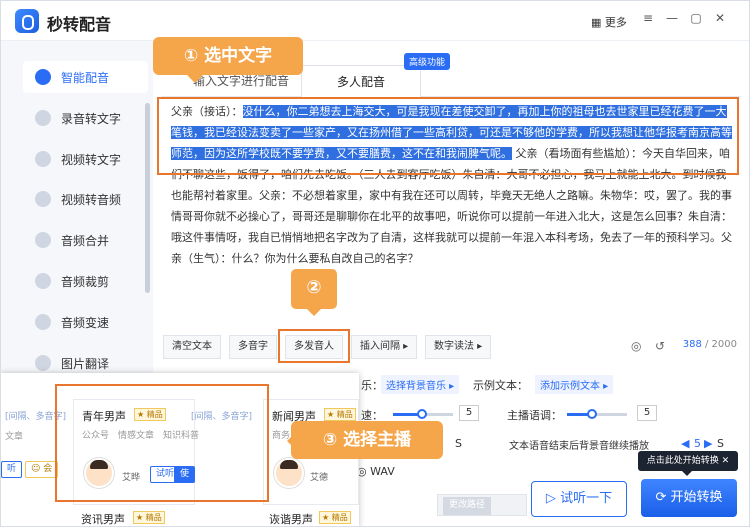 This screenshot has width=750, height=527. I want to click on s-unit-1: S, so click(458, 443).